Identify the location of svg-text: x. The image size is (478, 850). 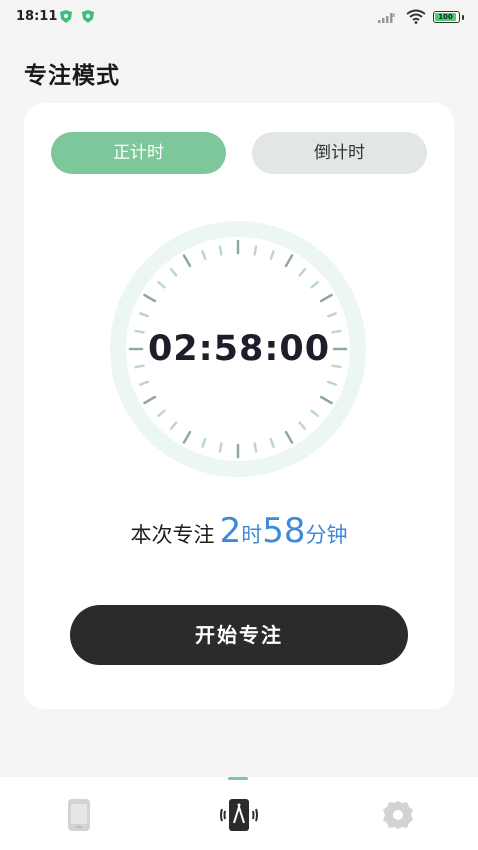
(394, 15).